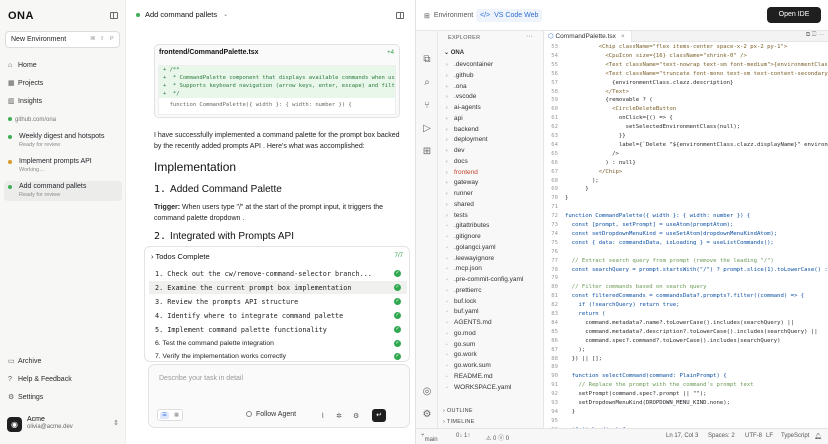 This screenshot has width=828, height=444. I want to click on folder-item: › ai-agents, so click(490, 108).